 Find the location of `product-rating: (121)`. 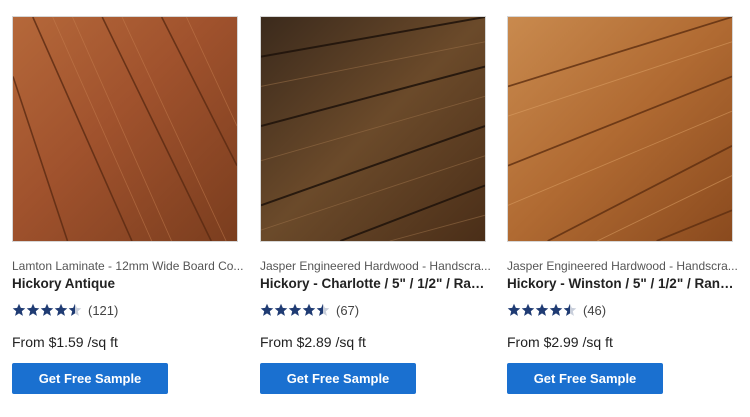

product-rating: (121) is located at coordinates (65, 310).